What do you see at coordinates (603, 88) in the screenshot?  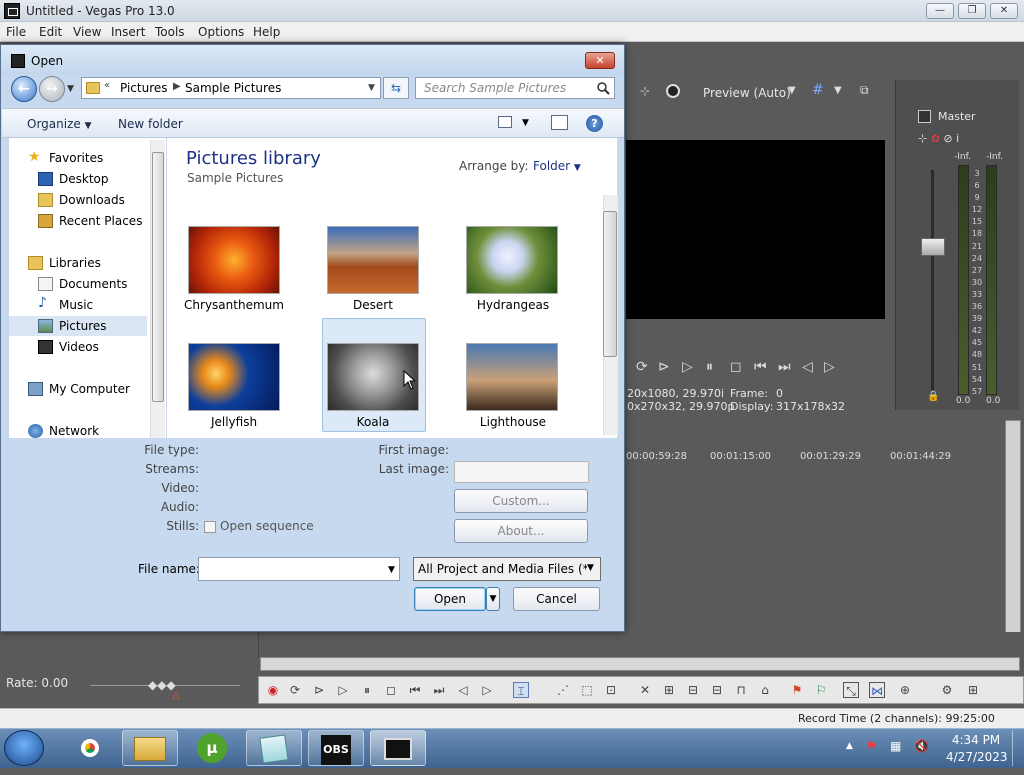 I see `search-icon` at bounding box center [603, 88].